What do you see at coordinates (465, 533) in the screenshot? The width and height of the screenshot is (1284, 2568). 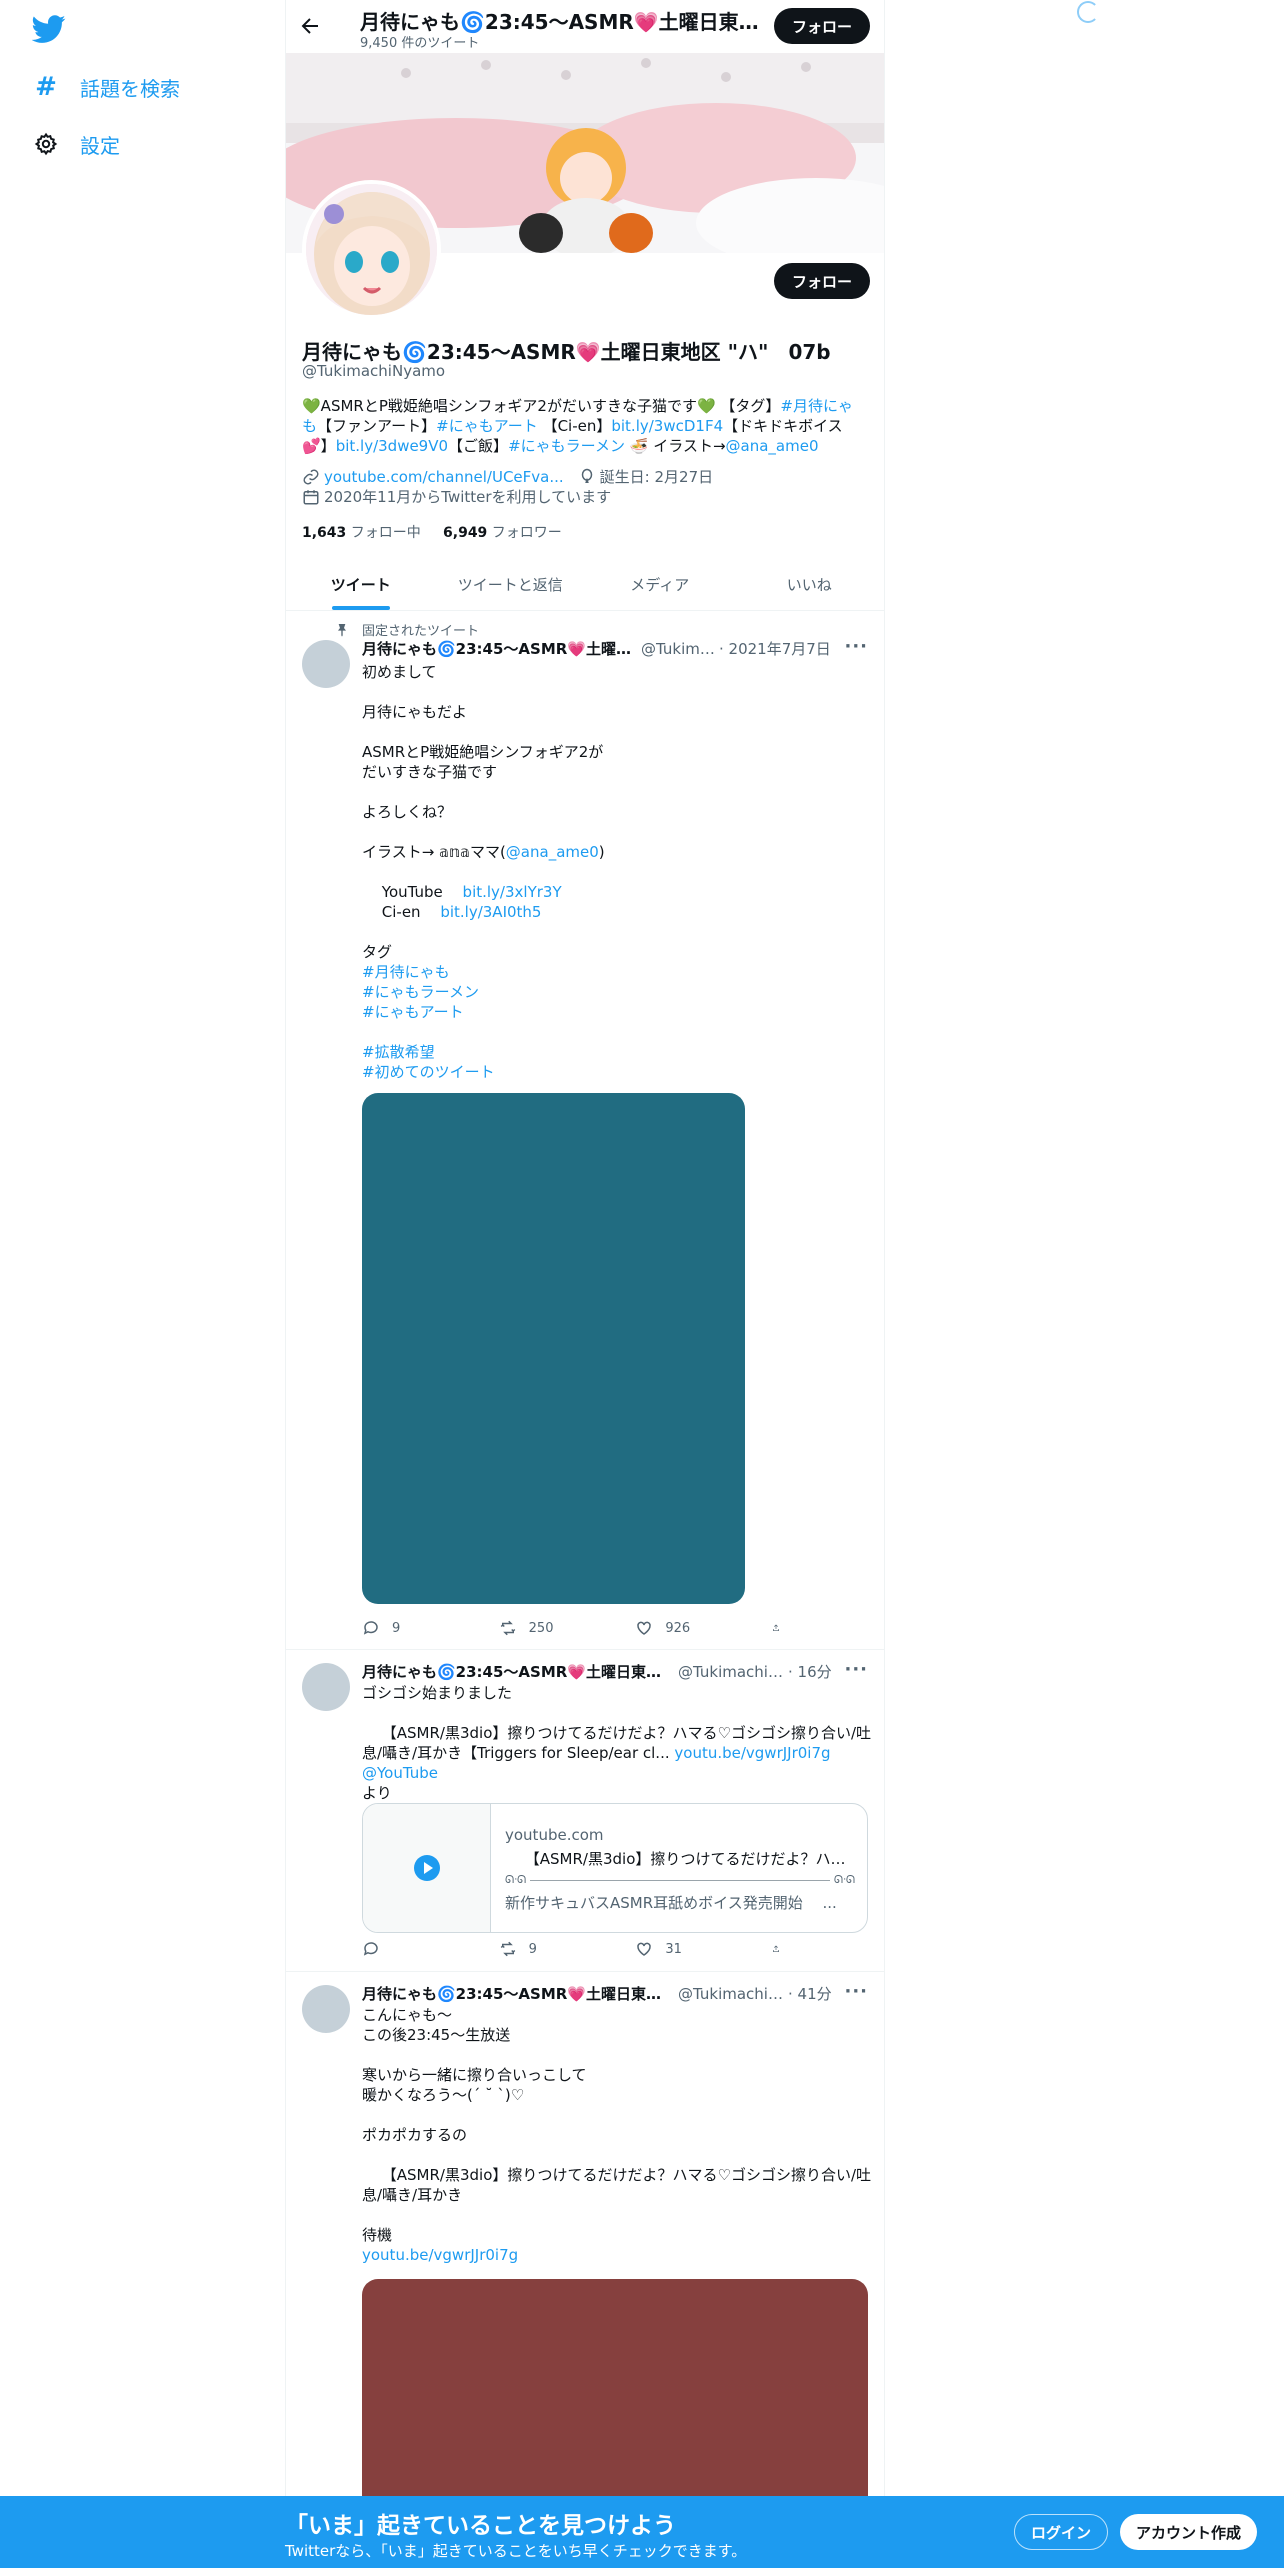 I see `followers-count: 6,949` at bounding box center [465, 533].